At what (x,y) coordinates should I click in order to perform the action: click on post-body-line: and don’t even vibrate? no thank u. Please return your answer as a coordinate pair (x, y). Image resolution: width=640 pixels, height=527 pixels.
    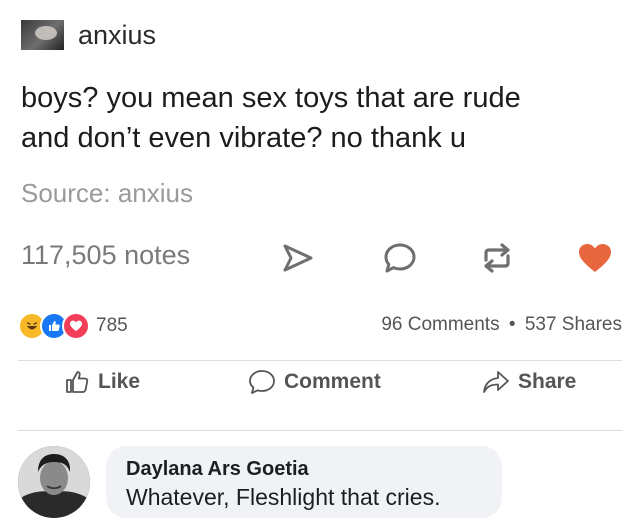
    Looking at the image, I should click on (243, 138).